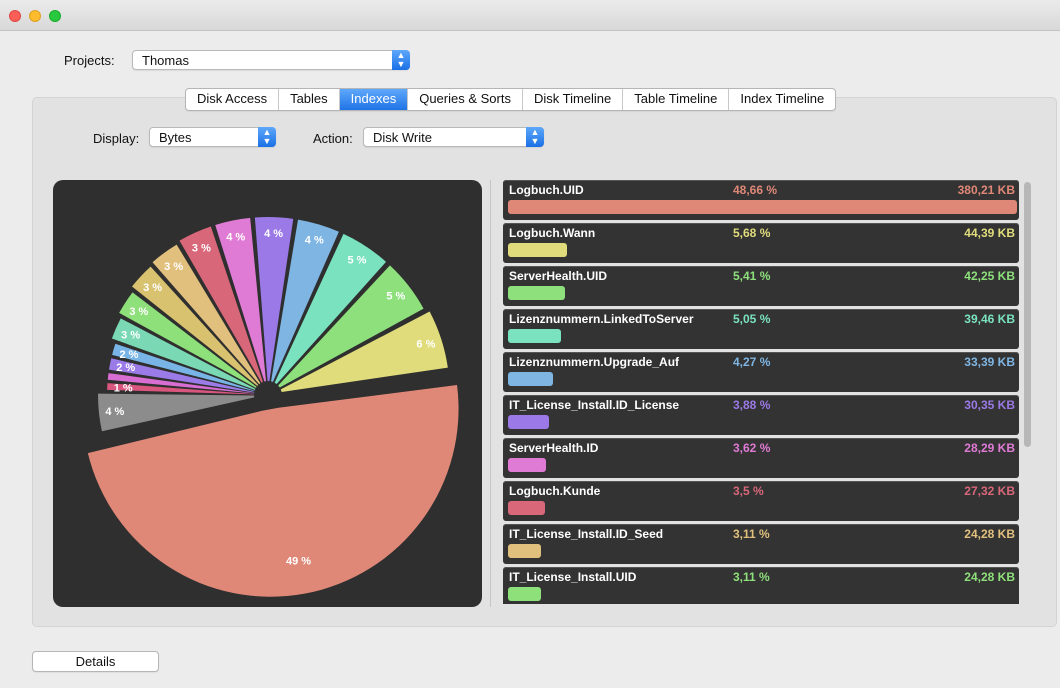 This screenshot has width=1060, height=688. Describe the element at coordinates (212, 137) in the screenshot. I see `display-popup: Bytes ▲ ▼` at that location.